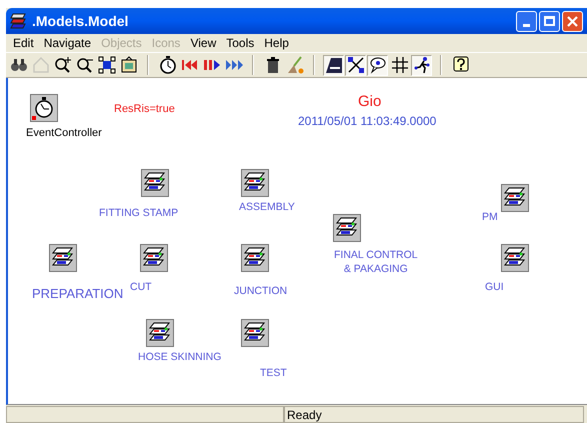 Image resolution: width=587 pixels, height=423 pixels. Describe the element at coordinates (526, 25) in the screenshot. I see `minimize-icon` at that location.